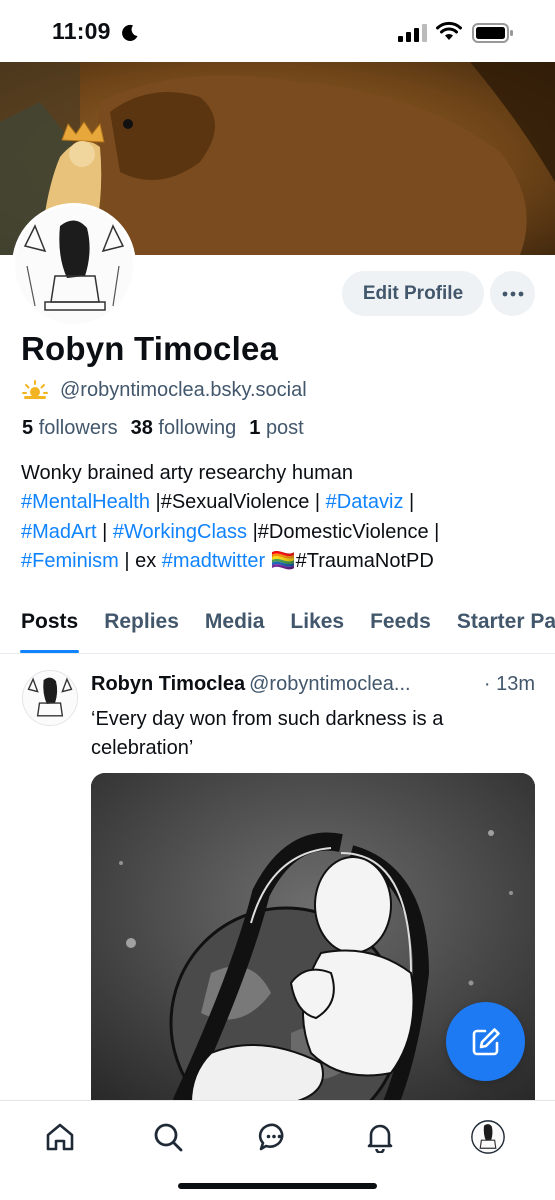 The width and height of the screenshot is (555, 1200). I want to click on nav-notifications, so click(380, 1137).